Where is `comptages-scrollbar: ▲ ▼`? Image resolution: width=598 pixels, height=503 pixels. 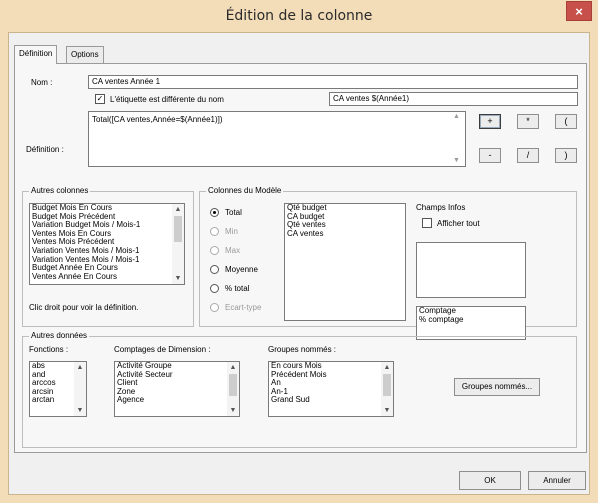 comptages-scrollbar: ▲ ▼ is located at coordinates (233, 389).